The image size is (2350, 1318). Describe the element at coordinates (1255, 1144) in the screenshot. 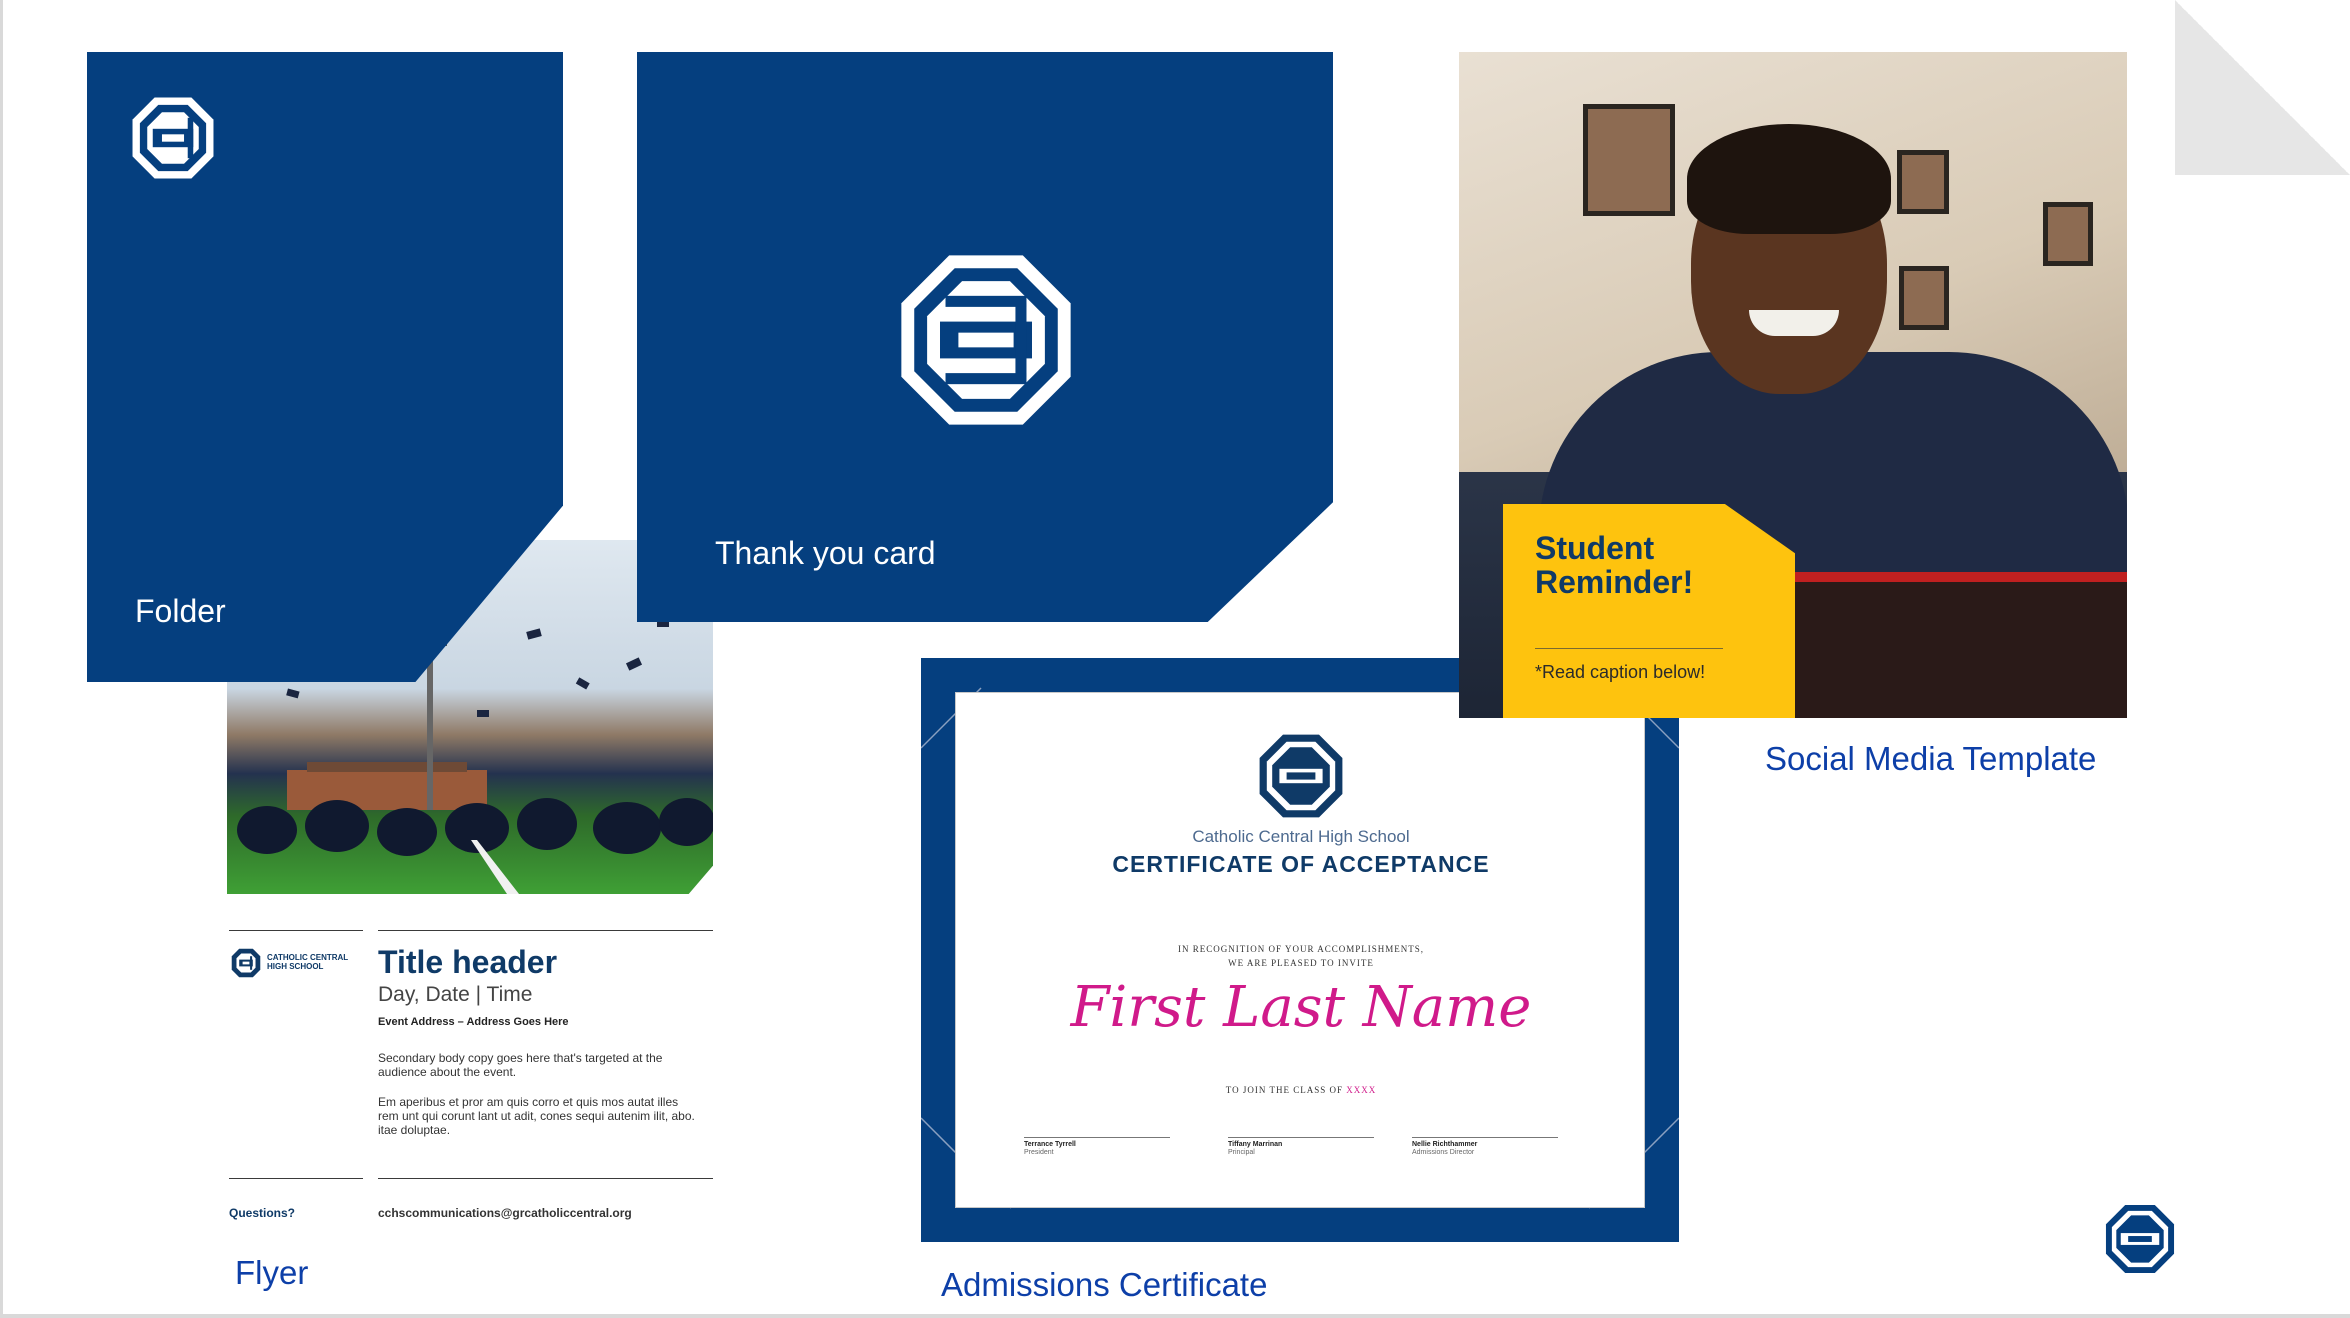

I see `signature-name: Tiffany Marrinan` at that location.